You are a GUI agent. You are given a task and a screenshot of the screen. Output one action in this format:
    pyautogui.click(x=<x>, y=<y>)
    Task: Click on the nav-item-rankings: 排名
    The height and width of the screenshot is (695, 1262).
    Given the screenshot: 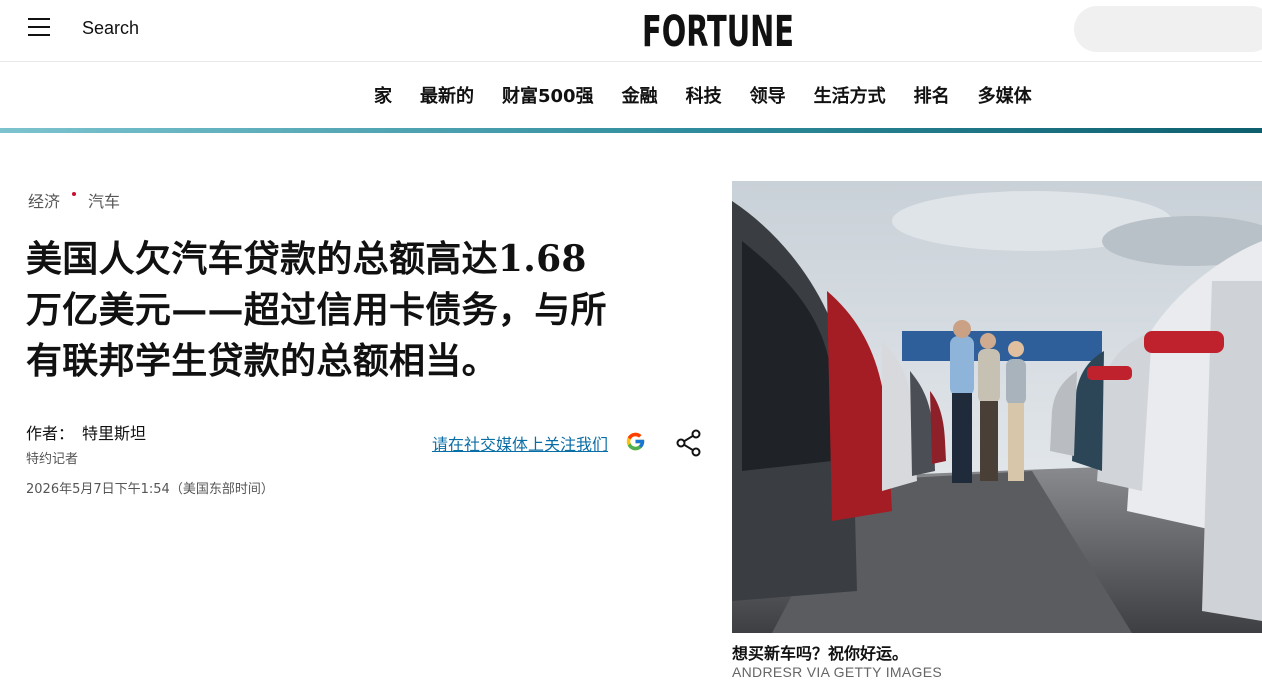 What is the action you would take?
    pyautogui.click(x=932, y=95)
    